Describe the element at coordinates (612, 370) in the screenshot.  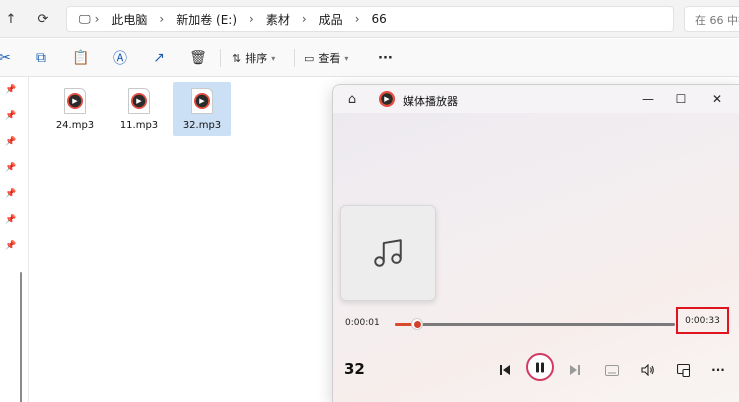
I see `mini-player-icon` at that location.